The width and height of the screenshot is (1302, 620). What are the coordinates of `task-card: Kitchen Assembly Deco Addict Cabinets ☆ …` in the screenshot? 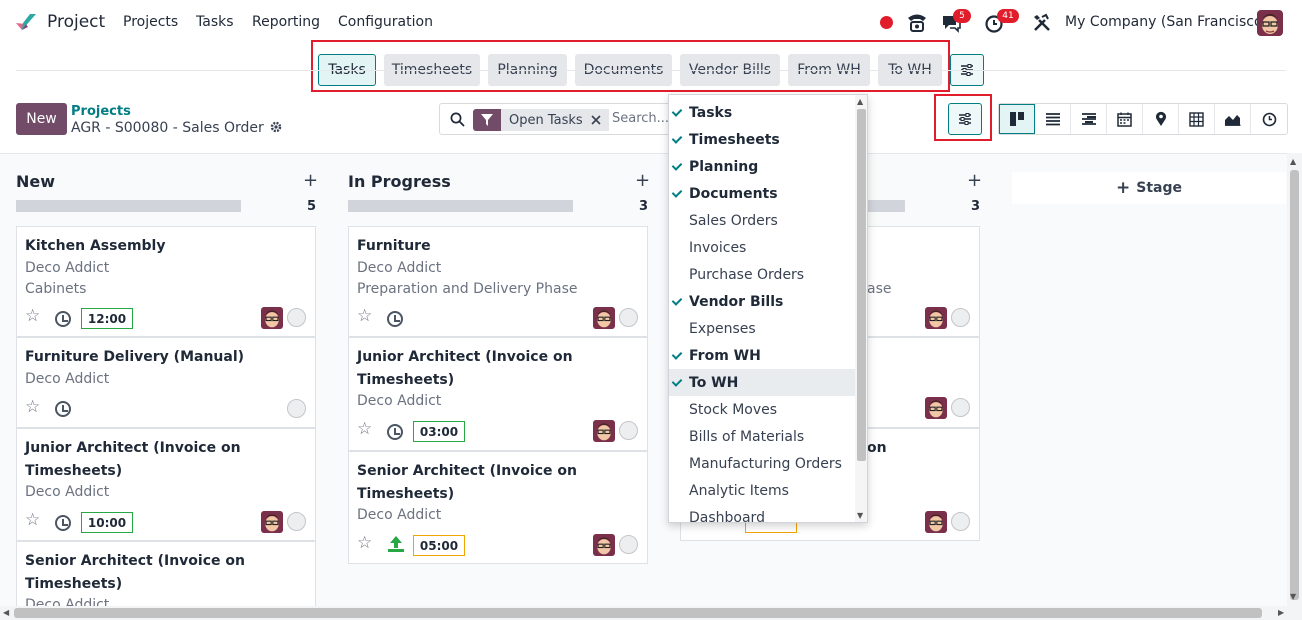 It's located at (166, 281).